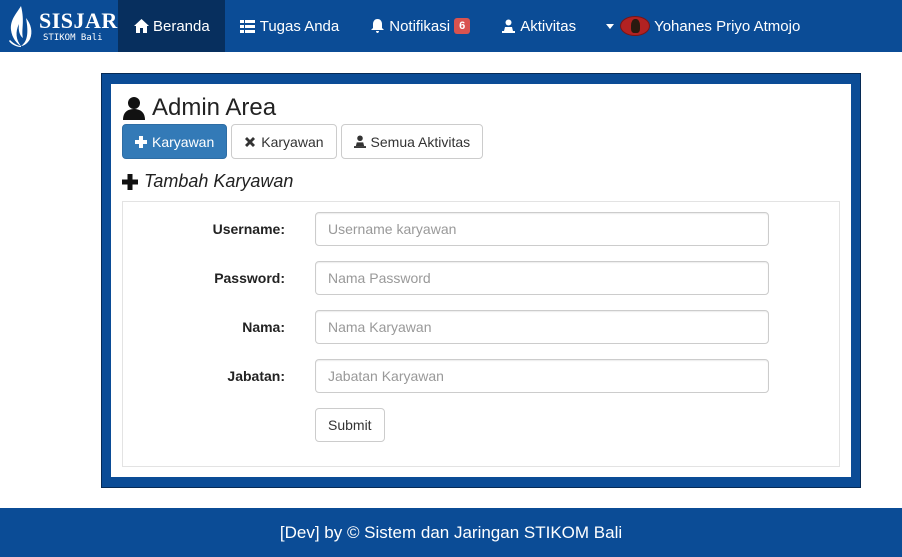 The height and width of the screenshot is (557, 902). I want to click on avatar, so click(635, 26).